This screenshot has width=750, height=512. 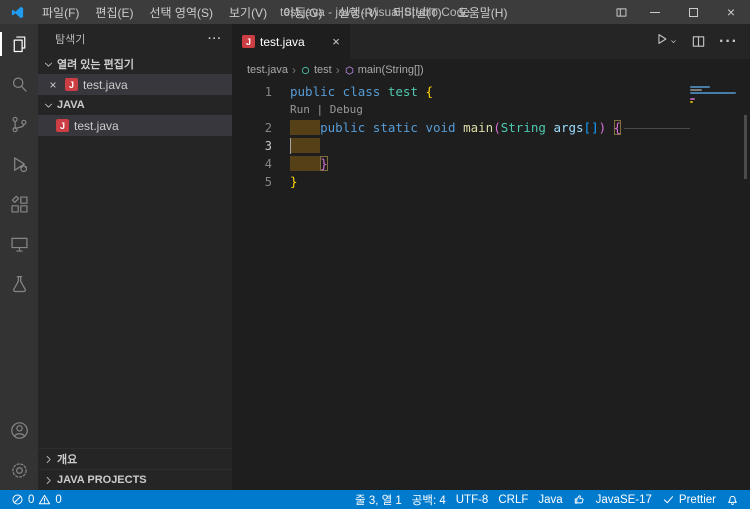 What do you see at coordinates (491, 164) in the screenshot?
I see `code-line: 4 }` at bounding box center [491, 164].